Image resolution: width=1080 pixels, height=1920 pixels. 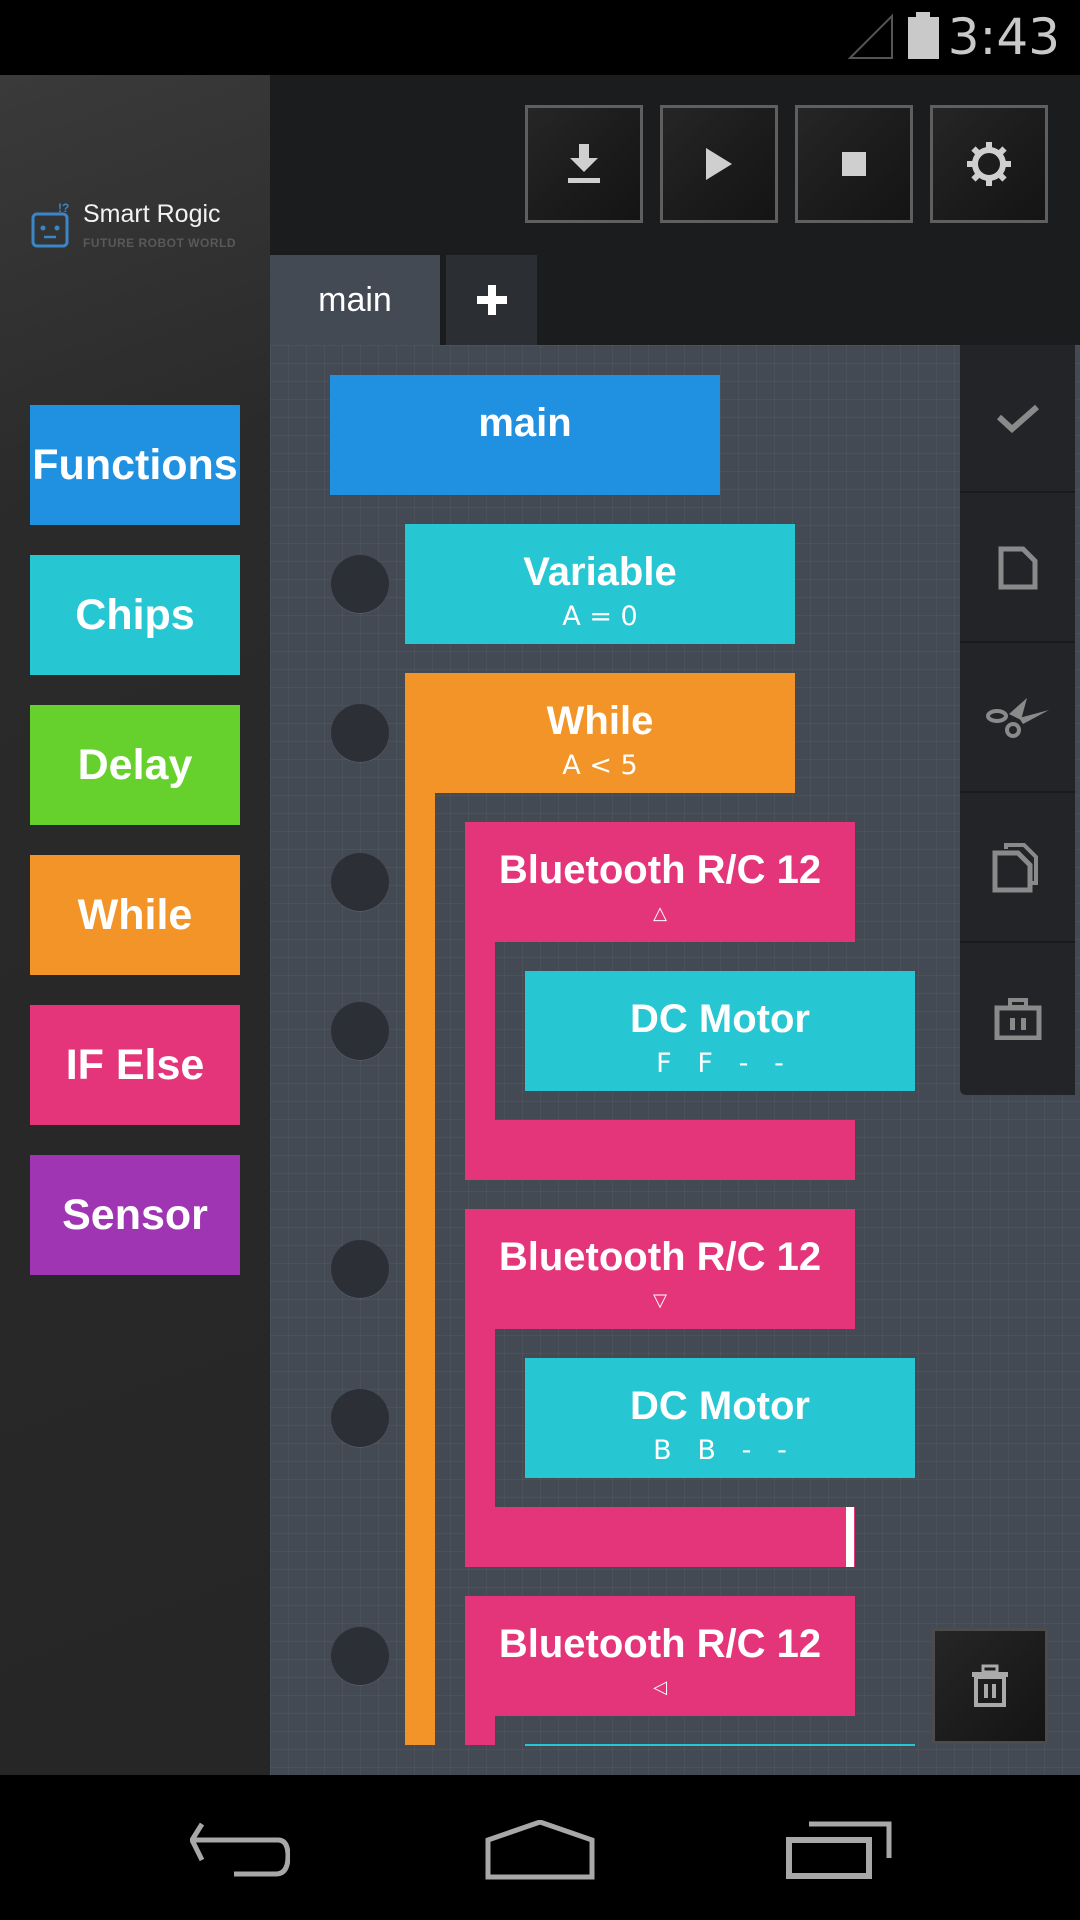 What do you see at coordinates (870, 36) in the screenshot?
I see `signal-icon` at bounding box center [870, 36].